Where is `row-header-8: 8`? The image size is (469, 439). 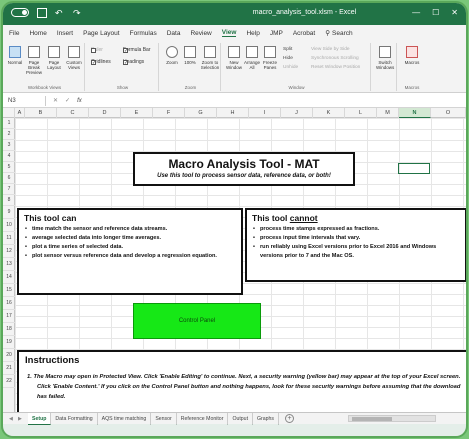
row-header-8: 8 is located at coordinates (9, 200).